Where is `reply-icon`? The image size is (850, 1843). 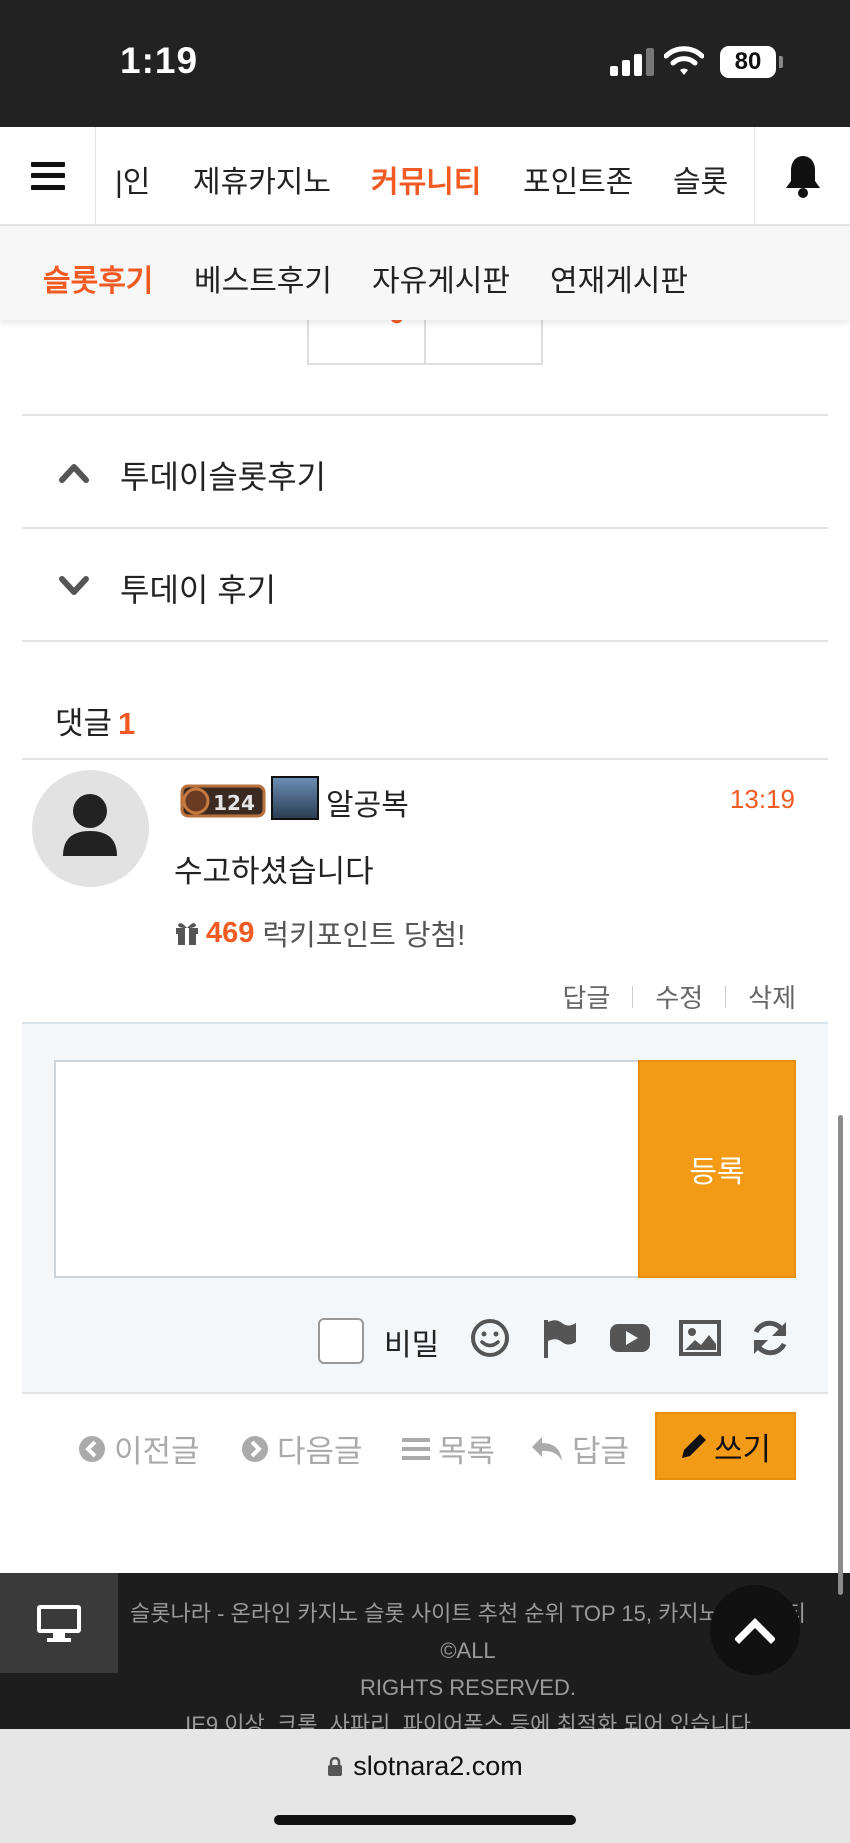
reply-icon is located at coordinates (547, 1448).